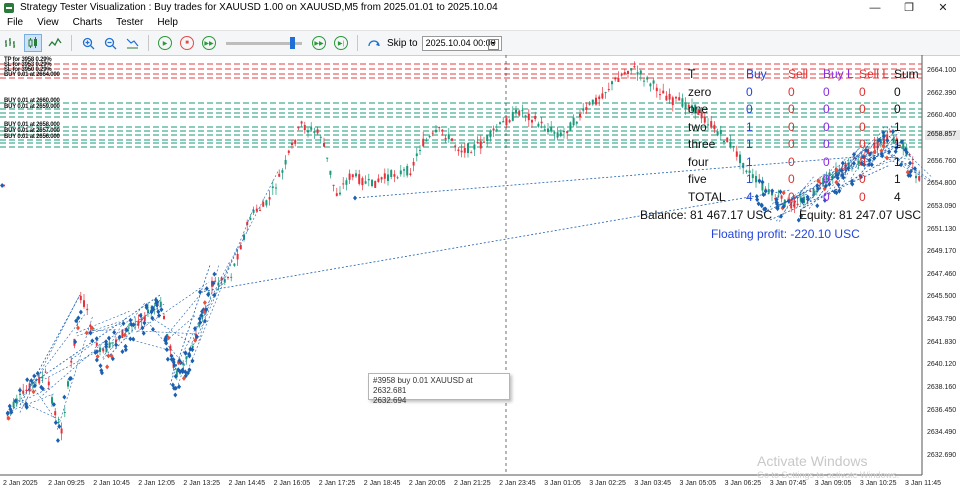  I want to click on window-controls: — ❐ ✕, so click(909, 7).